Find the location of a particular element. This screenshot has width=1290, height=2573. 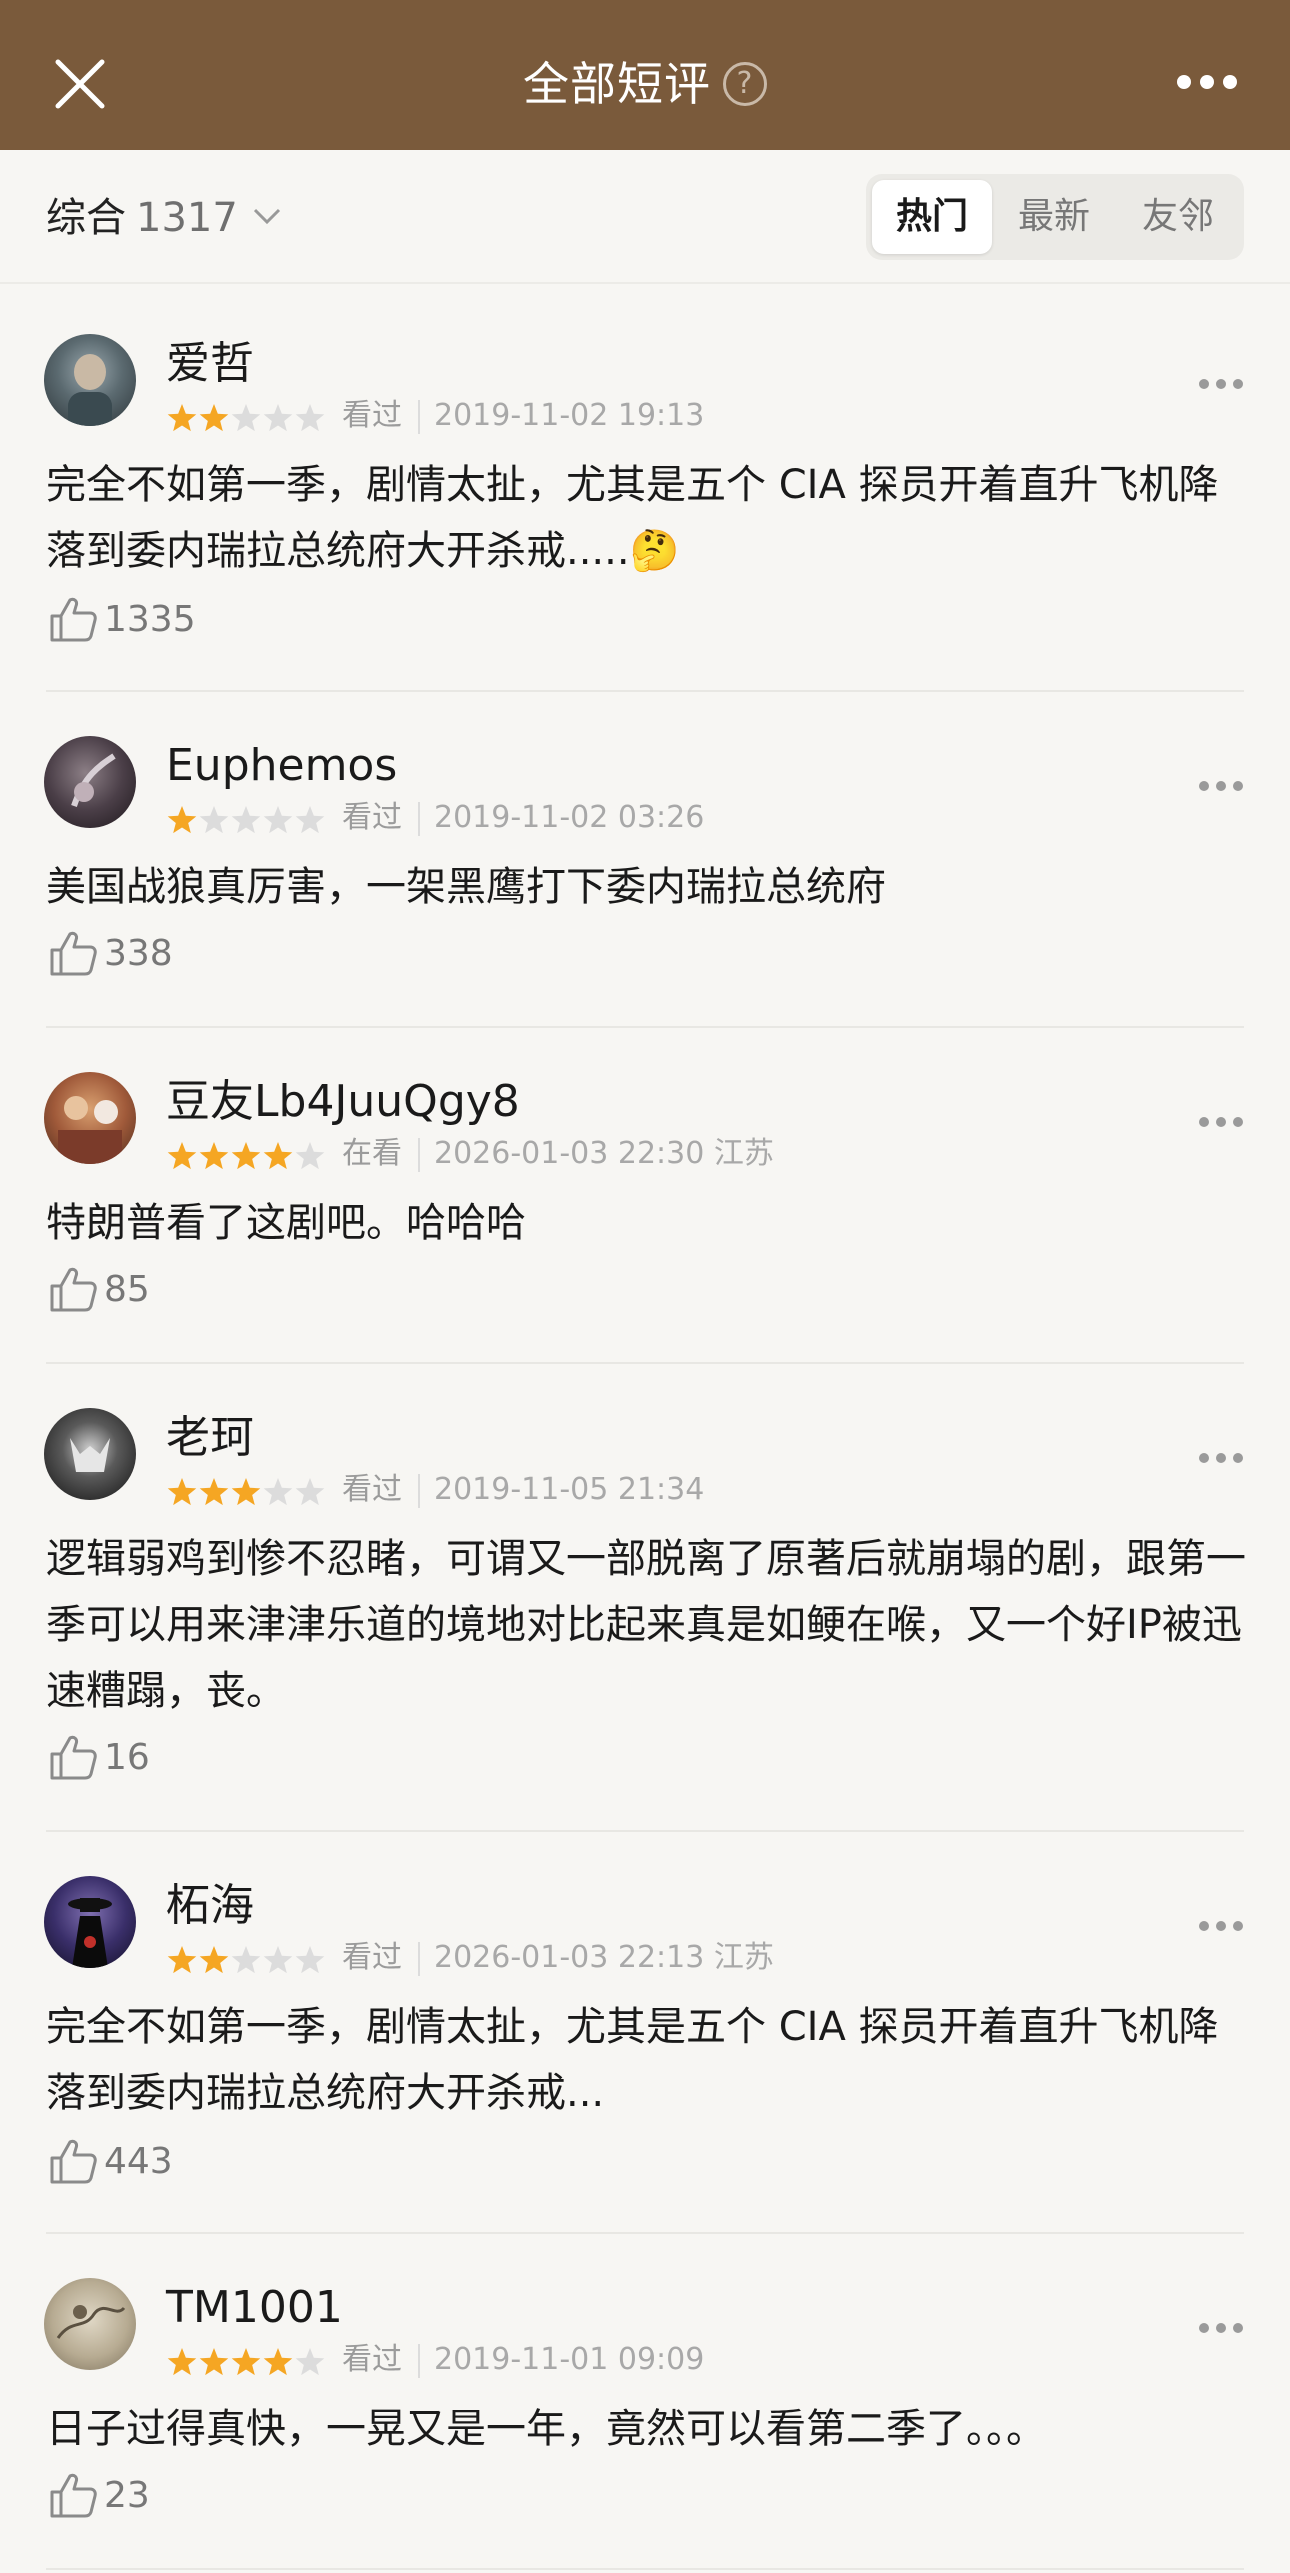

like-count: 85 is located at coordinates (127, 1289).